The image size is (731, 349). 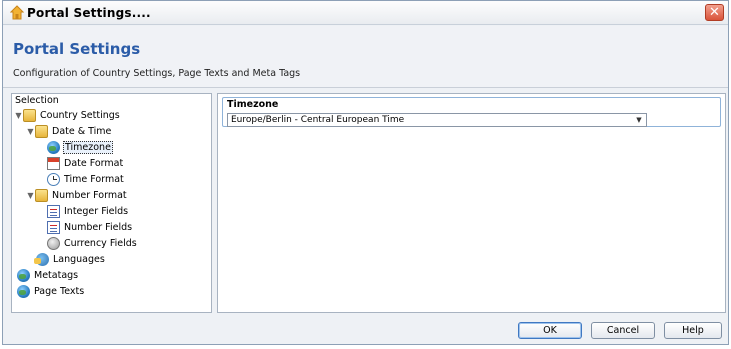 What do you see at coordinates (550, 330) in the screenshot?
I see `ok-button: OK` at bounding box center [550, 330].